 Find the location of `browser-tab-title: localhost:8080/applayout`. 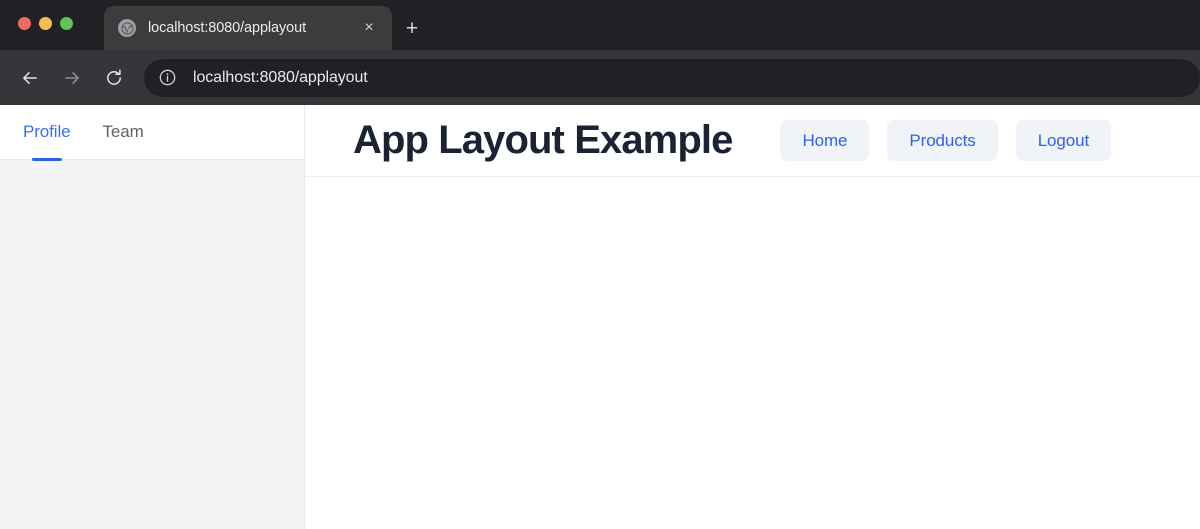

browser-tab-title: localhost:8080/applayout is located at coordinates (227, 28).